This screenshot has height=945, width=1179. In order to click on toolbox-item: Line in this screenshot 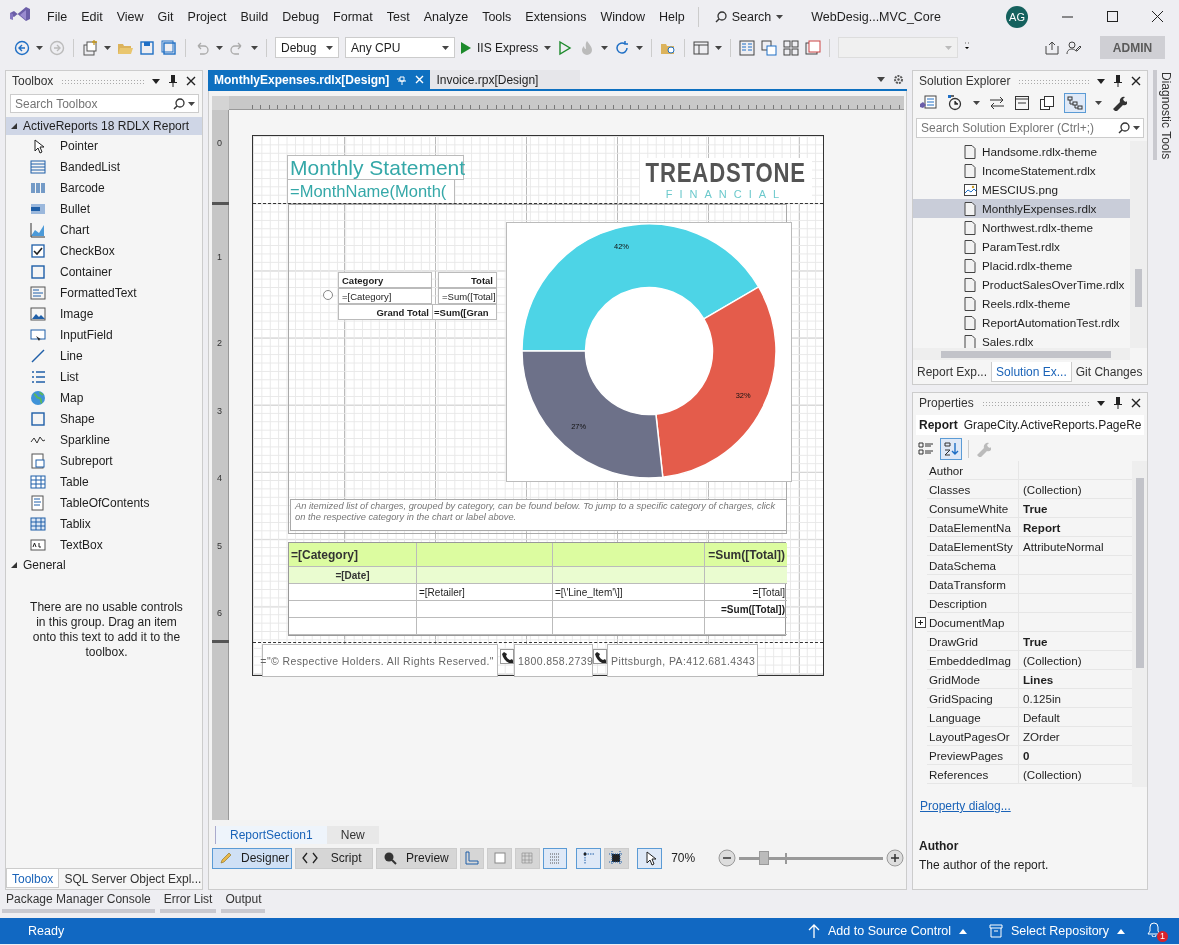, I will do `click(104, 355)`.